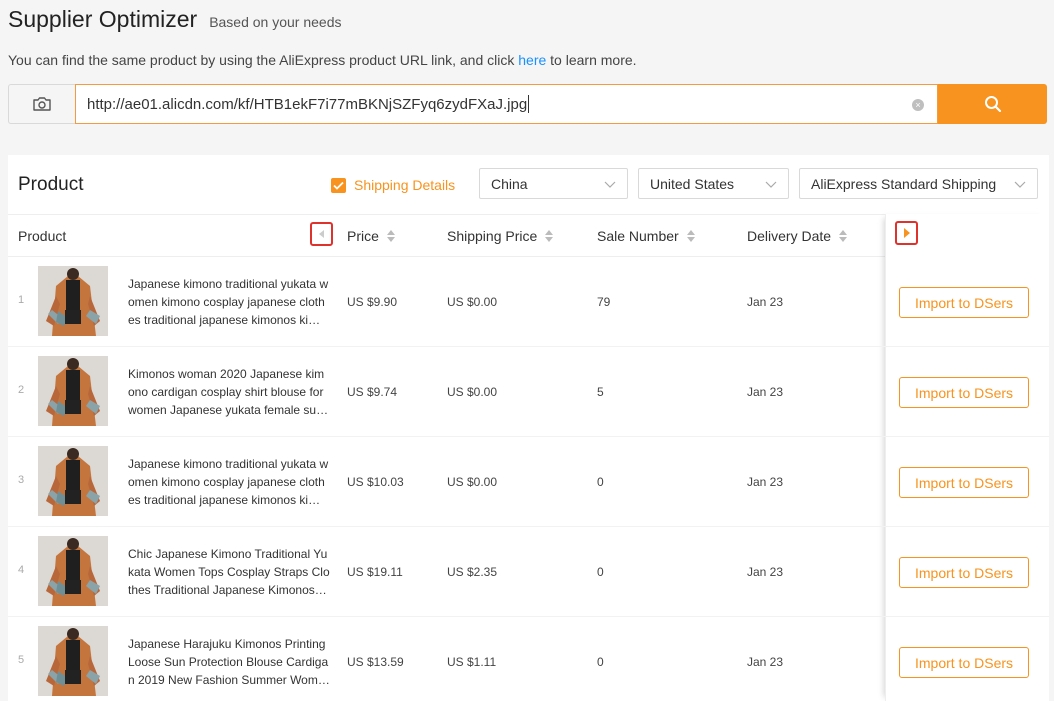  I want to click on price-cell: US $10.03, so click(375, 482).